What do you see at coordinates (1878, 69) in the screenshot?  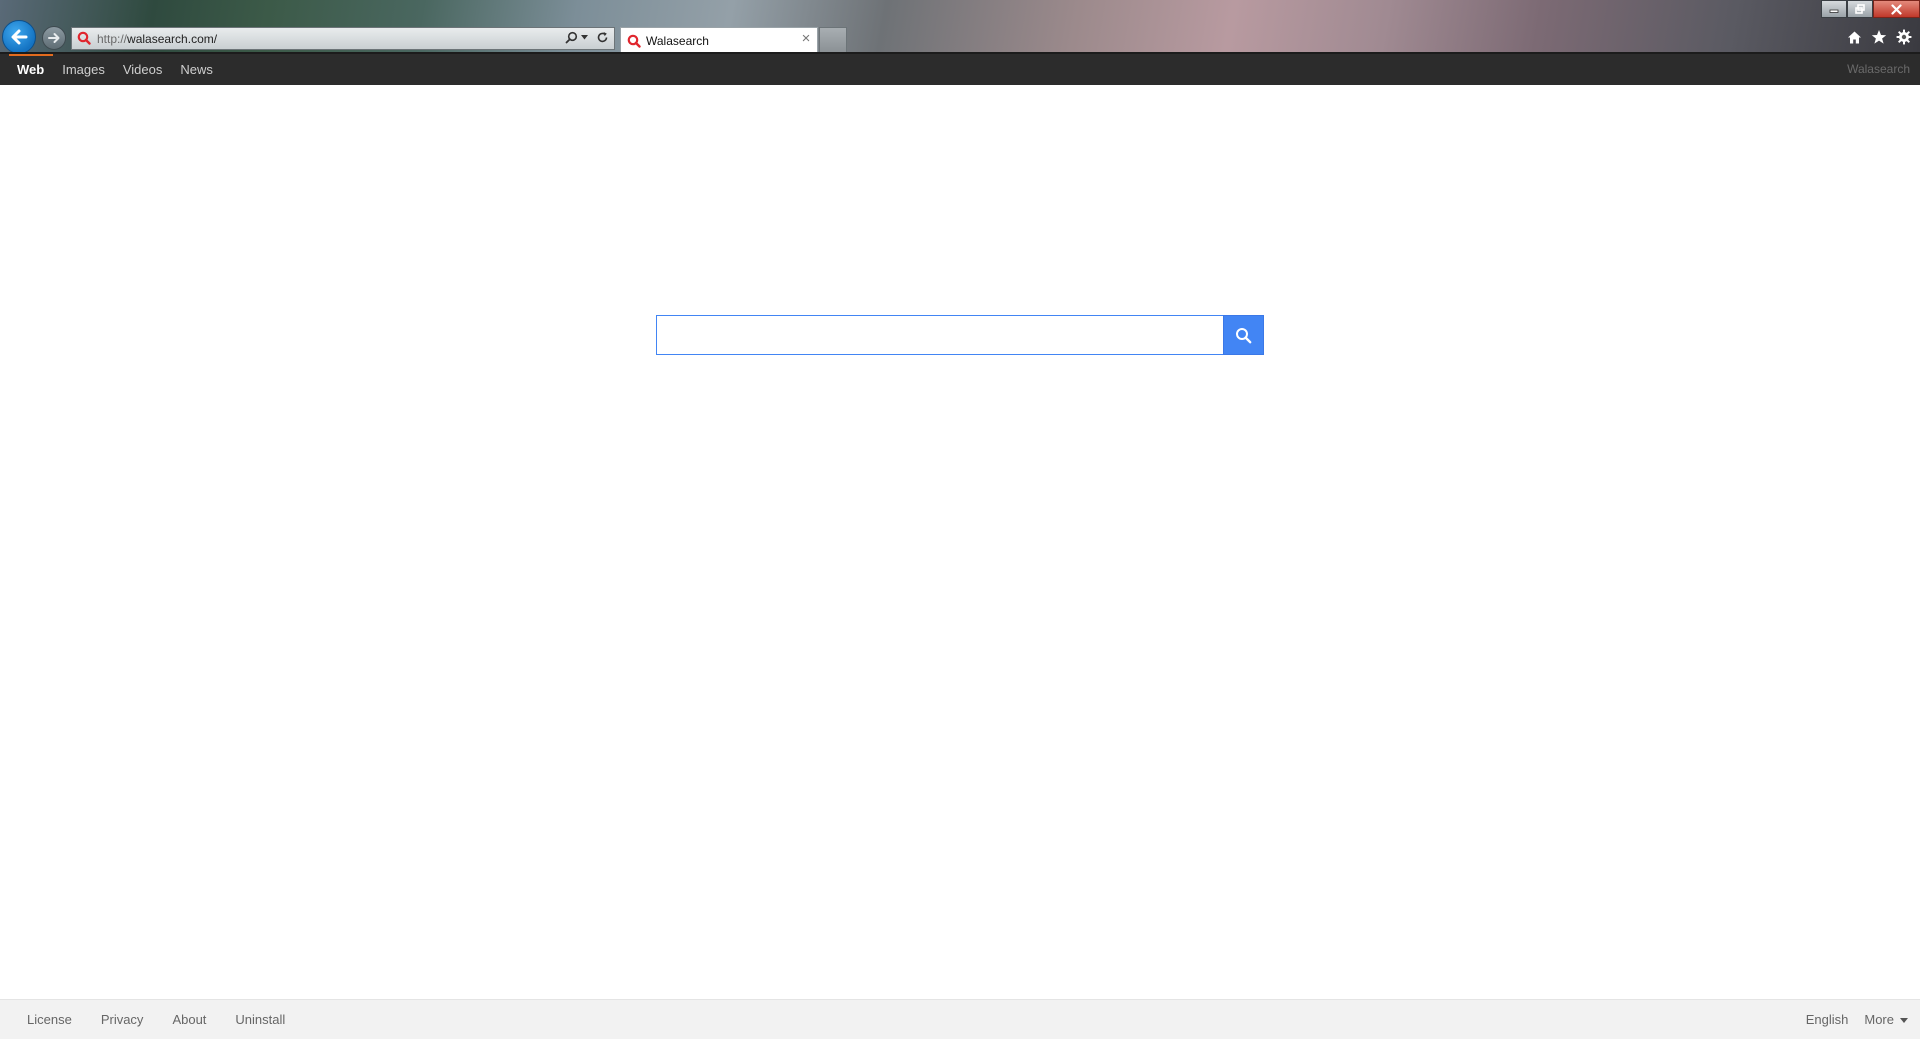 I see `site-brand: Walasearch` at bounding box center [1878, 69].